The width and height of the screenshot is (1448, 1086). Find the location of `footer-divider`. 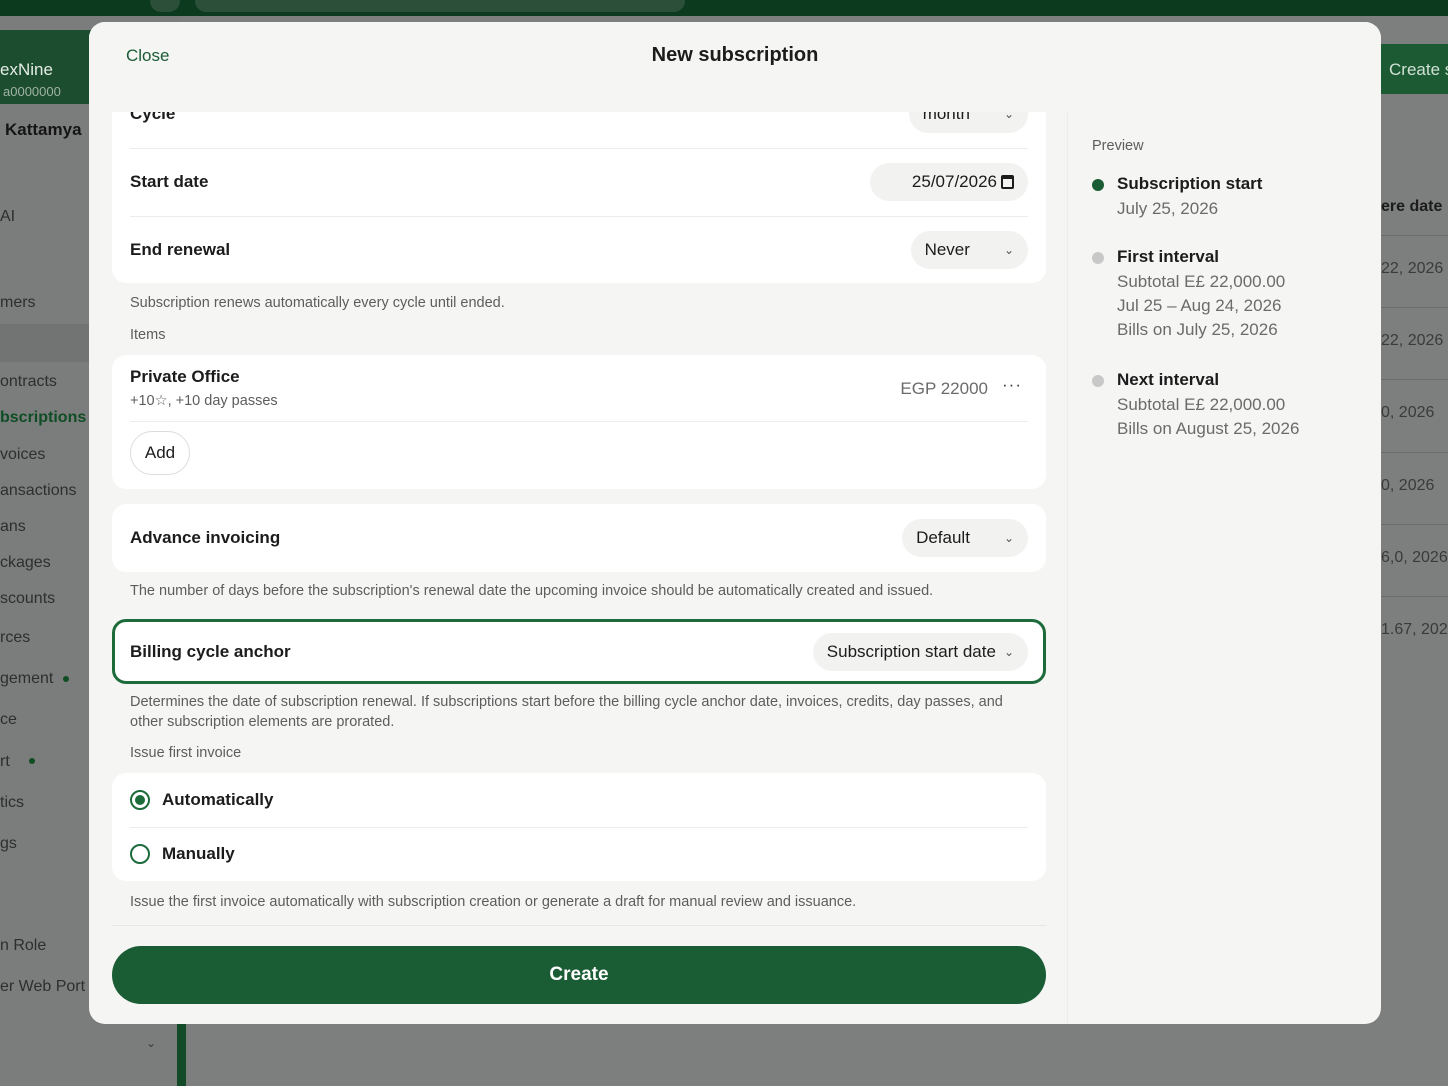

footer-divider is located at coordinates (579, 925).